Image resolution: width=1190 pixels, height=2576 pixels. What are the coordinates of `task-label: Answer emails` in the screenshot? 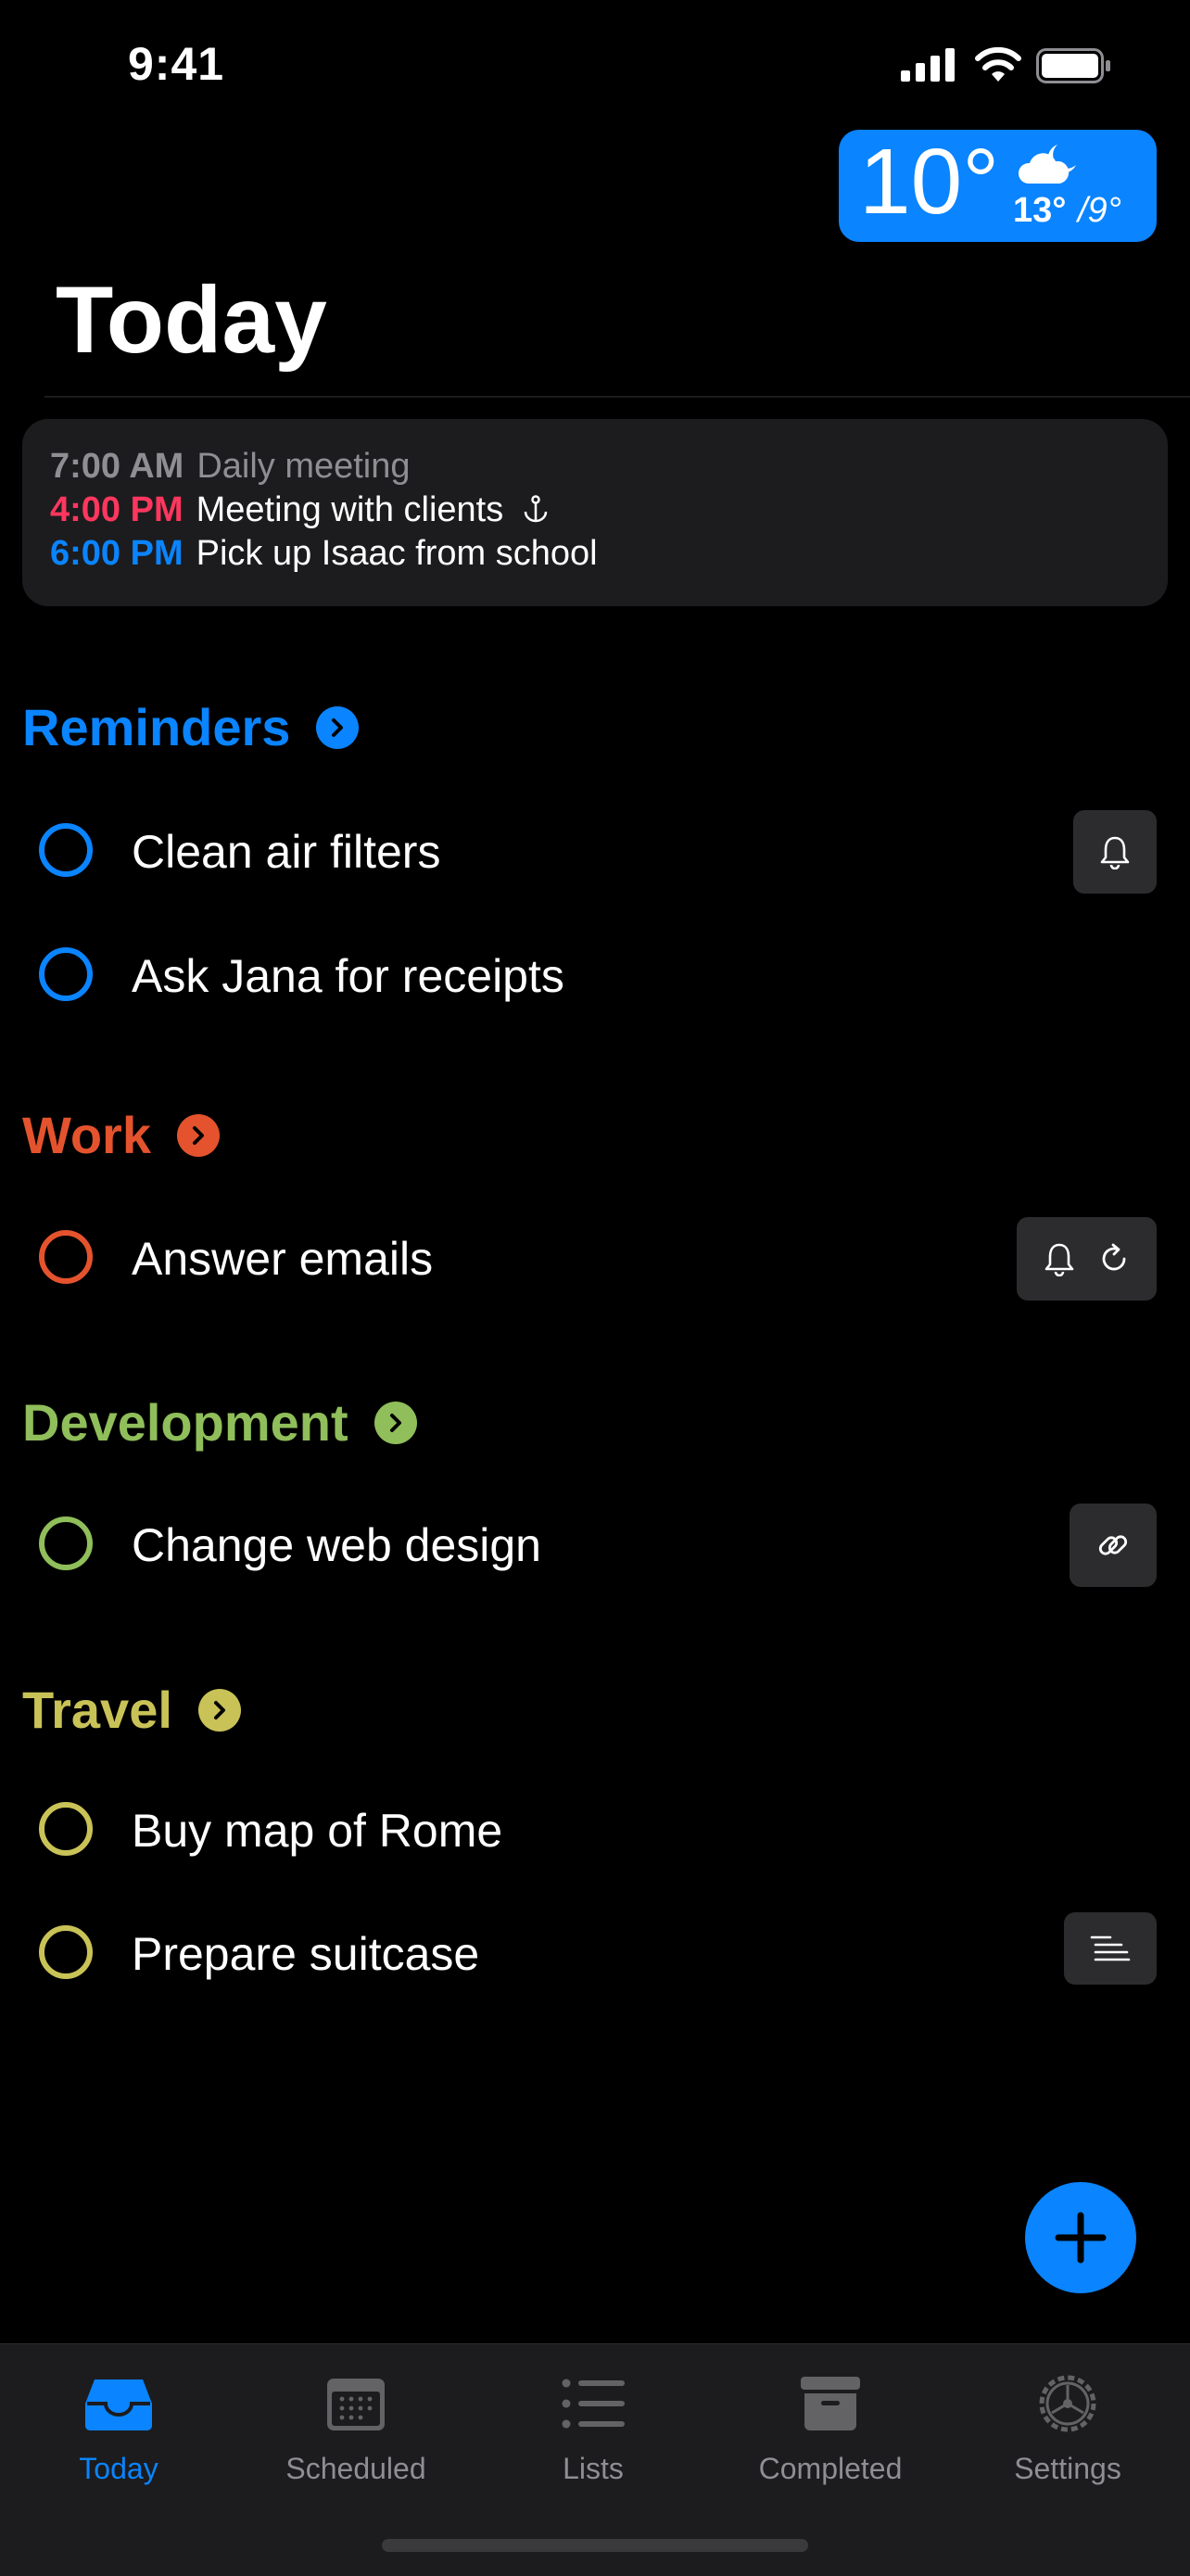 It's located at (283, 1259).